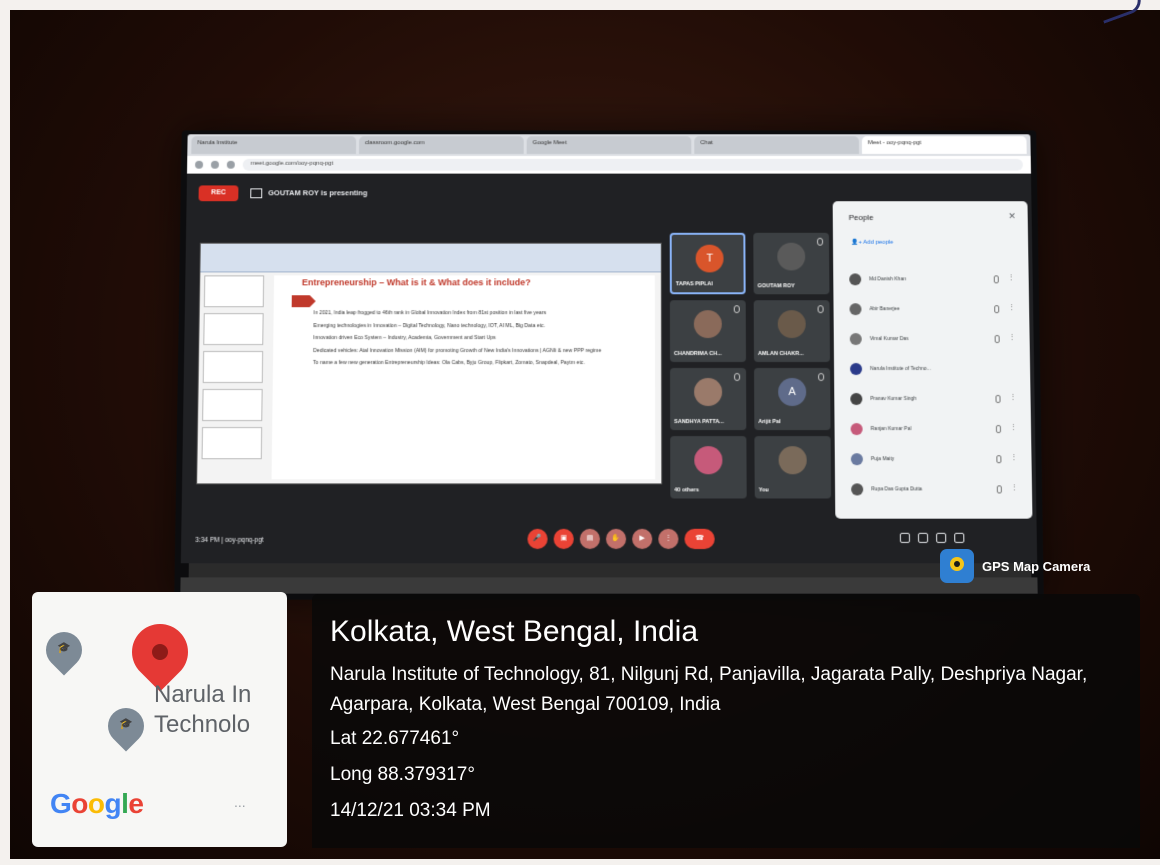 This screenshot has width=1160, height=865. I want to click on meet-control-bar: 3:34 PM | ooy-pqnq-pgt 🎤 ▣ ▤ ✋ ▶ ⋮ ☎, so click(609, 543).